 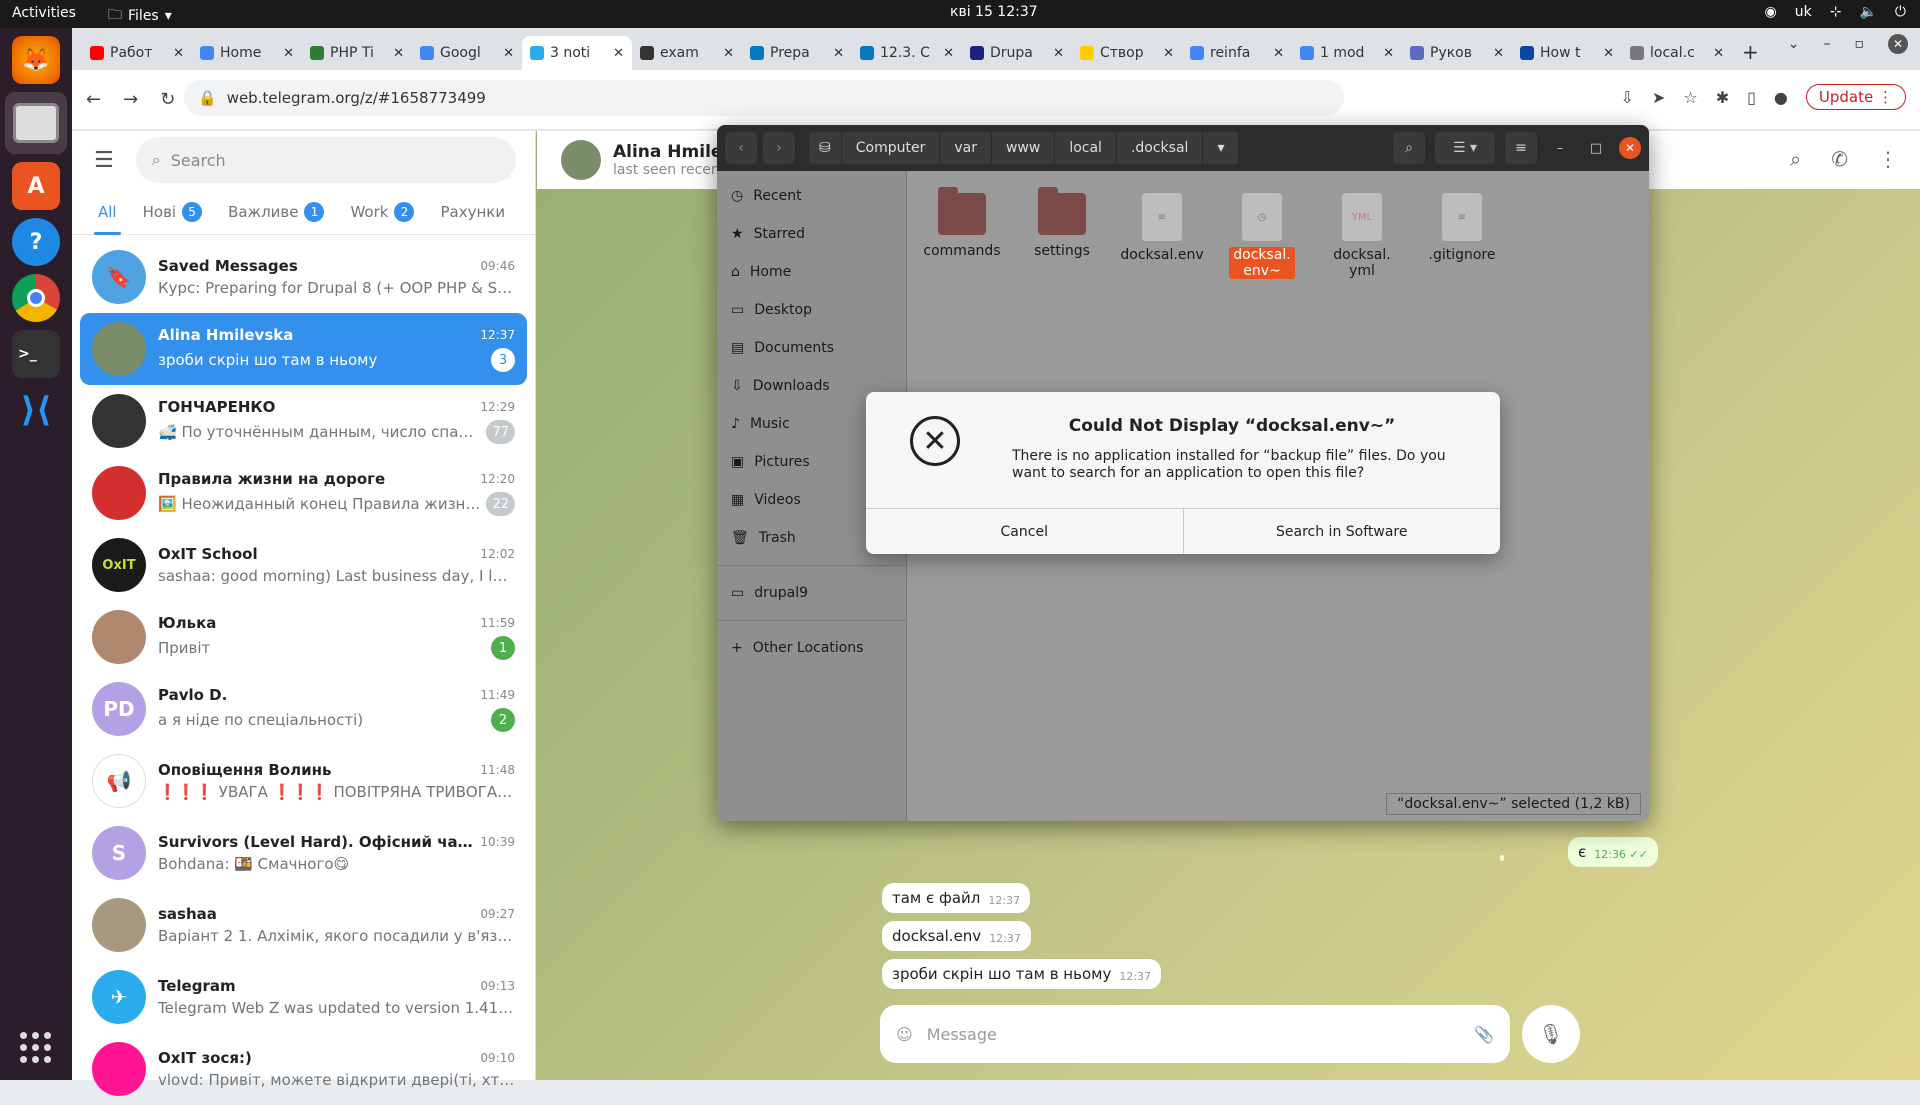 What do you see at coordinates (1658, 97) in the screenshot?
I see `share-icon: ➤` at bounding box center [1658, 97].